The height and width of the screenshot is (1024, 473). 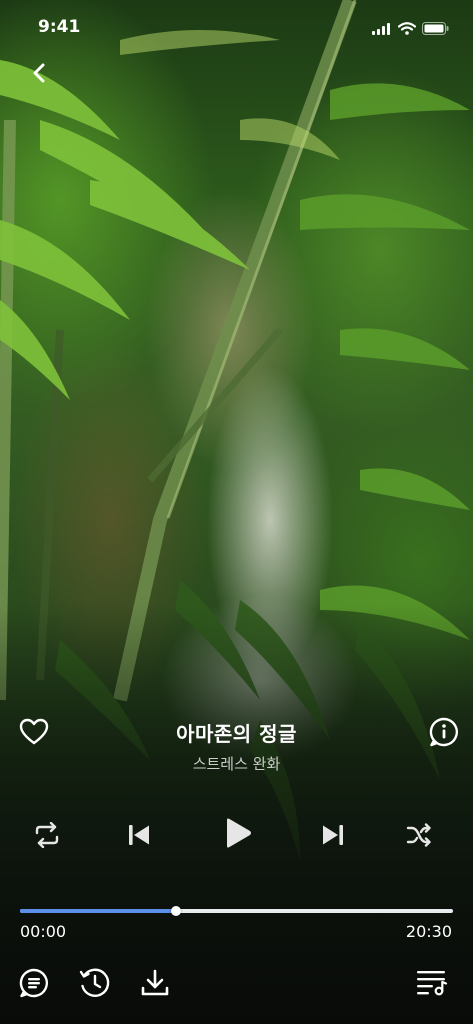 What do you see at coordinates (428, 931) in the screenshot?
I see `total-duration: 20:30` at bounding box center [428, 931].